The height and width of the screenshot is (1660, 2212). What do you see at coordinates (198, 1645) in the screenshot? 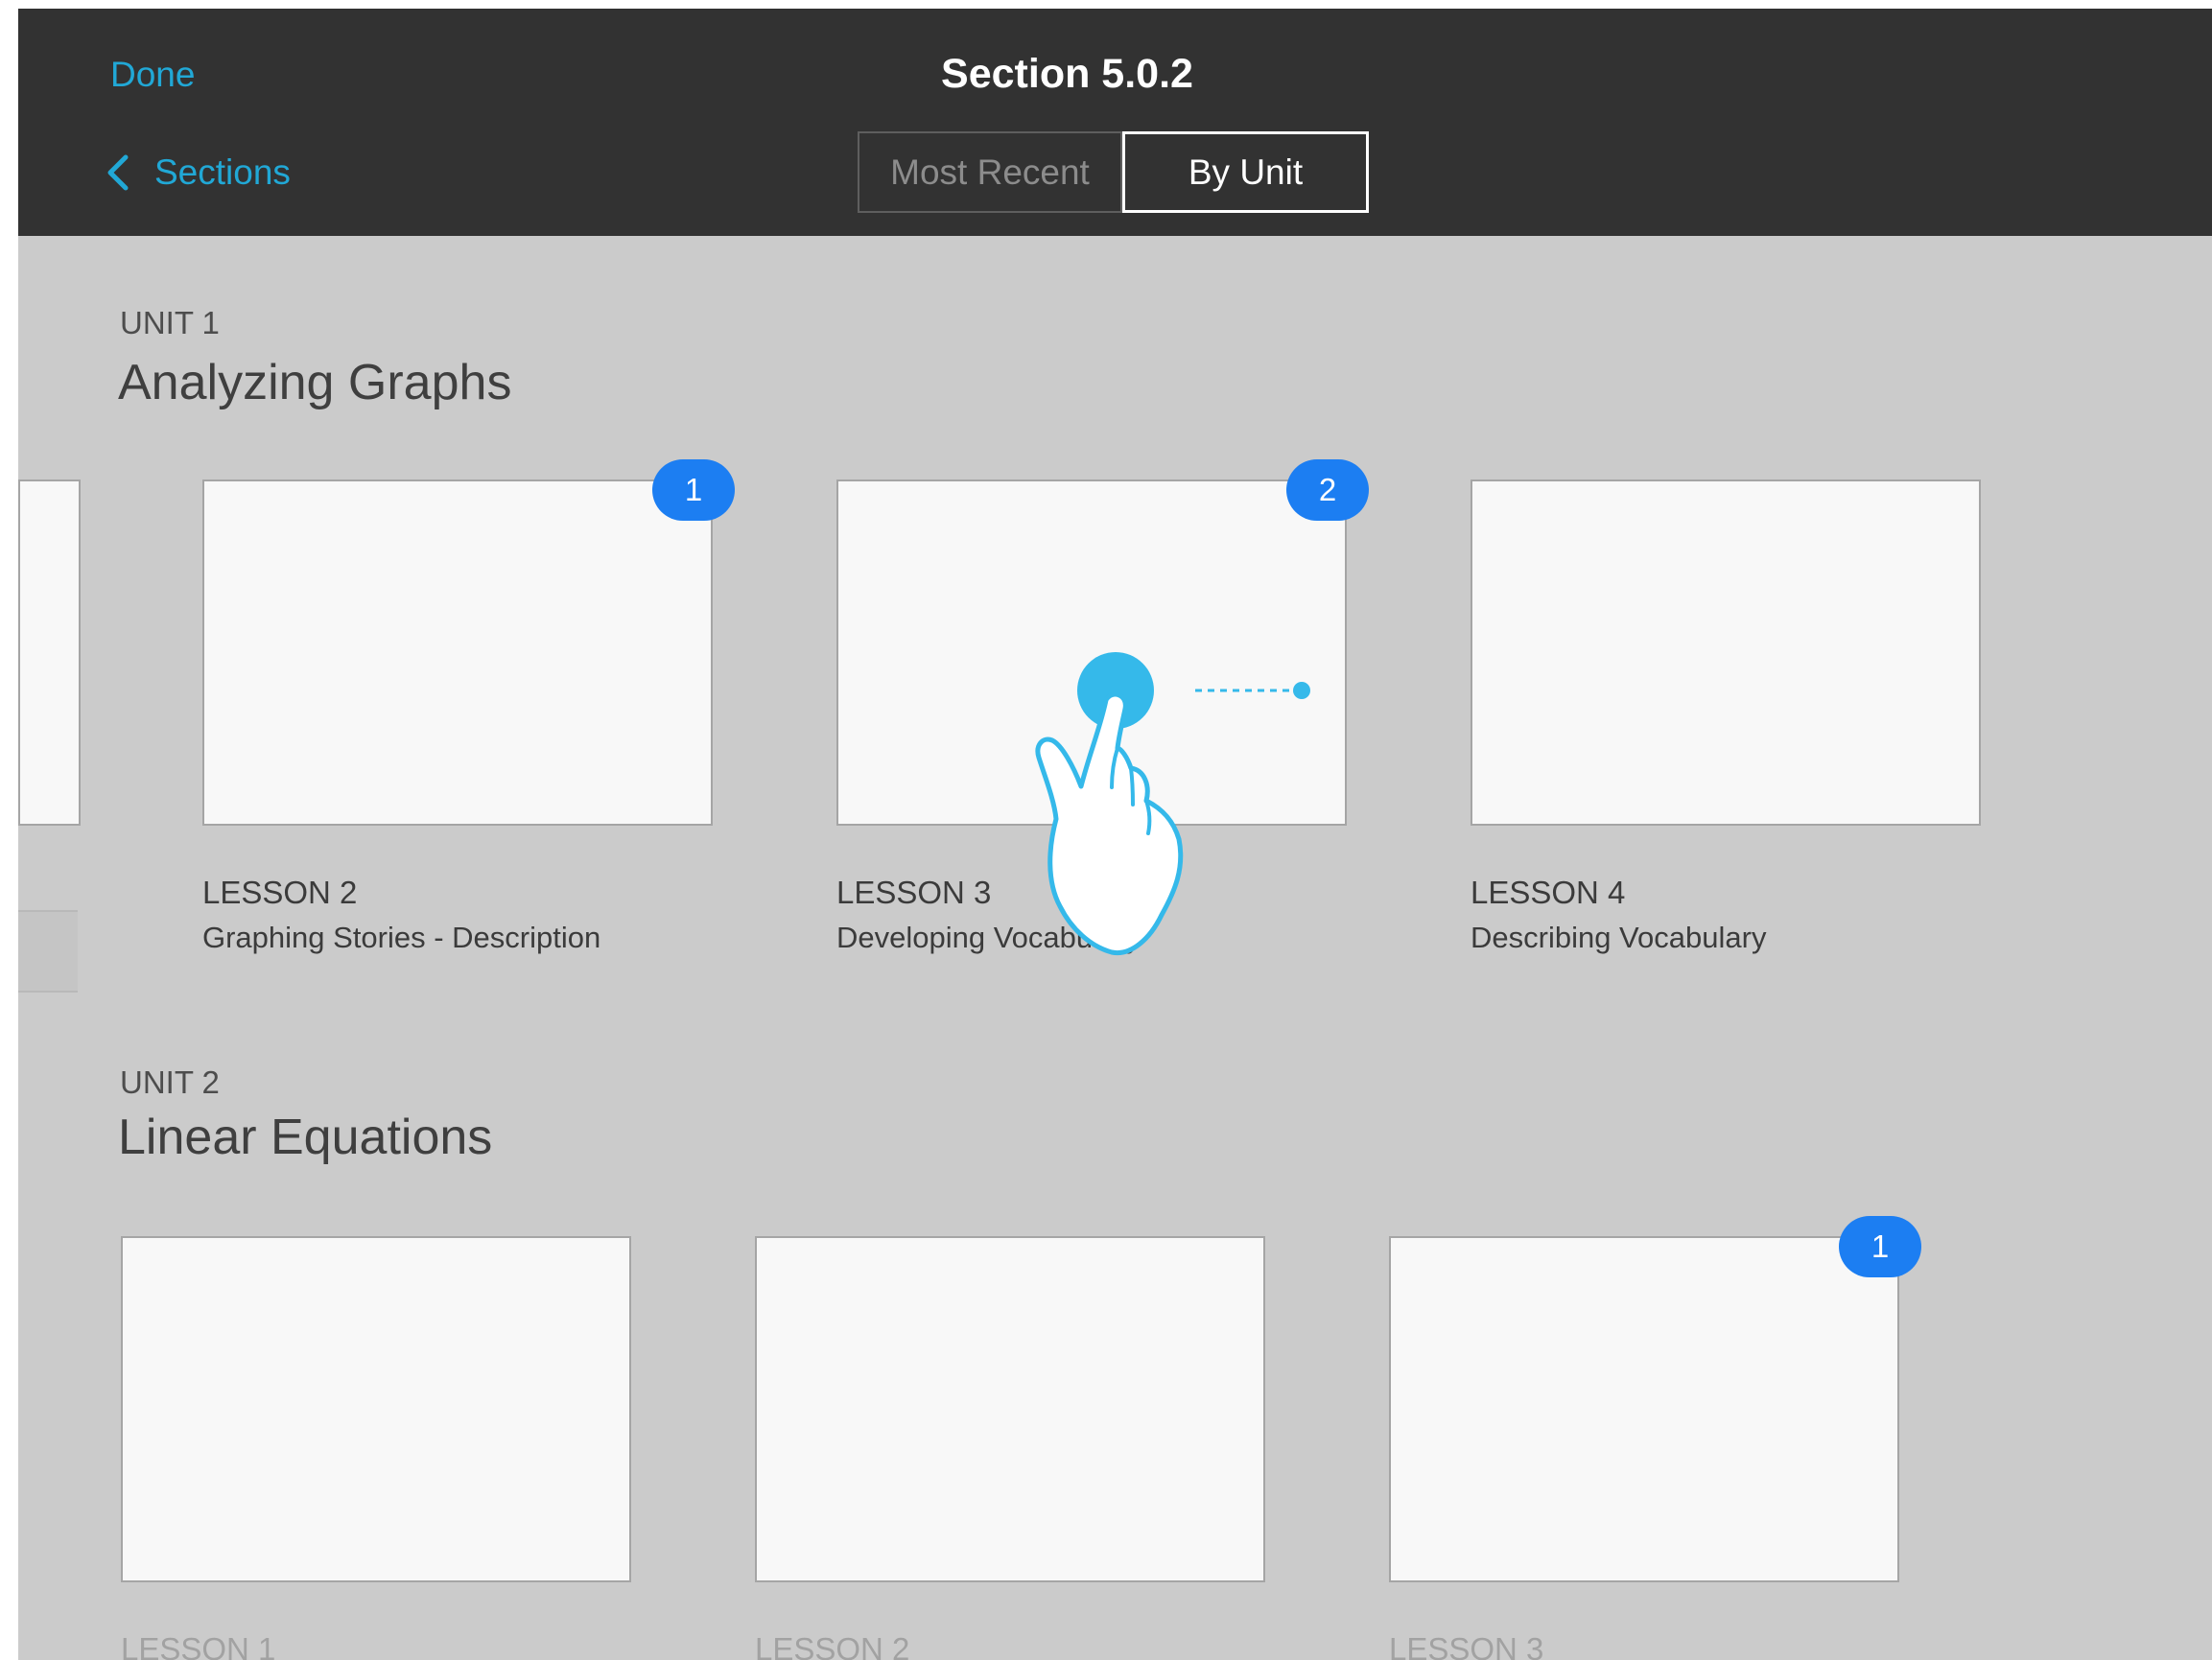
I see `lesson-label: LESSON 1` at bounding box center [198, 1645].